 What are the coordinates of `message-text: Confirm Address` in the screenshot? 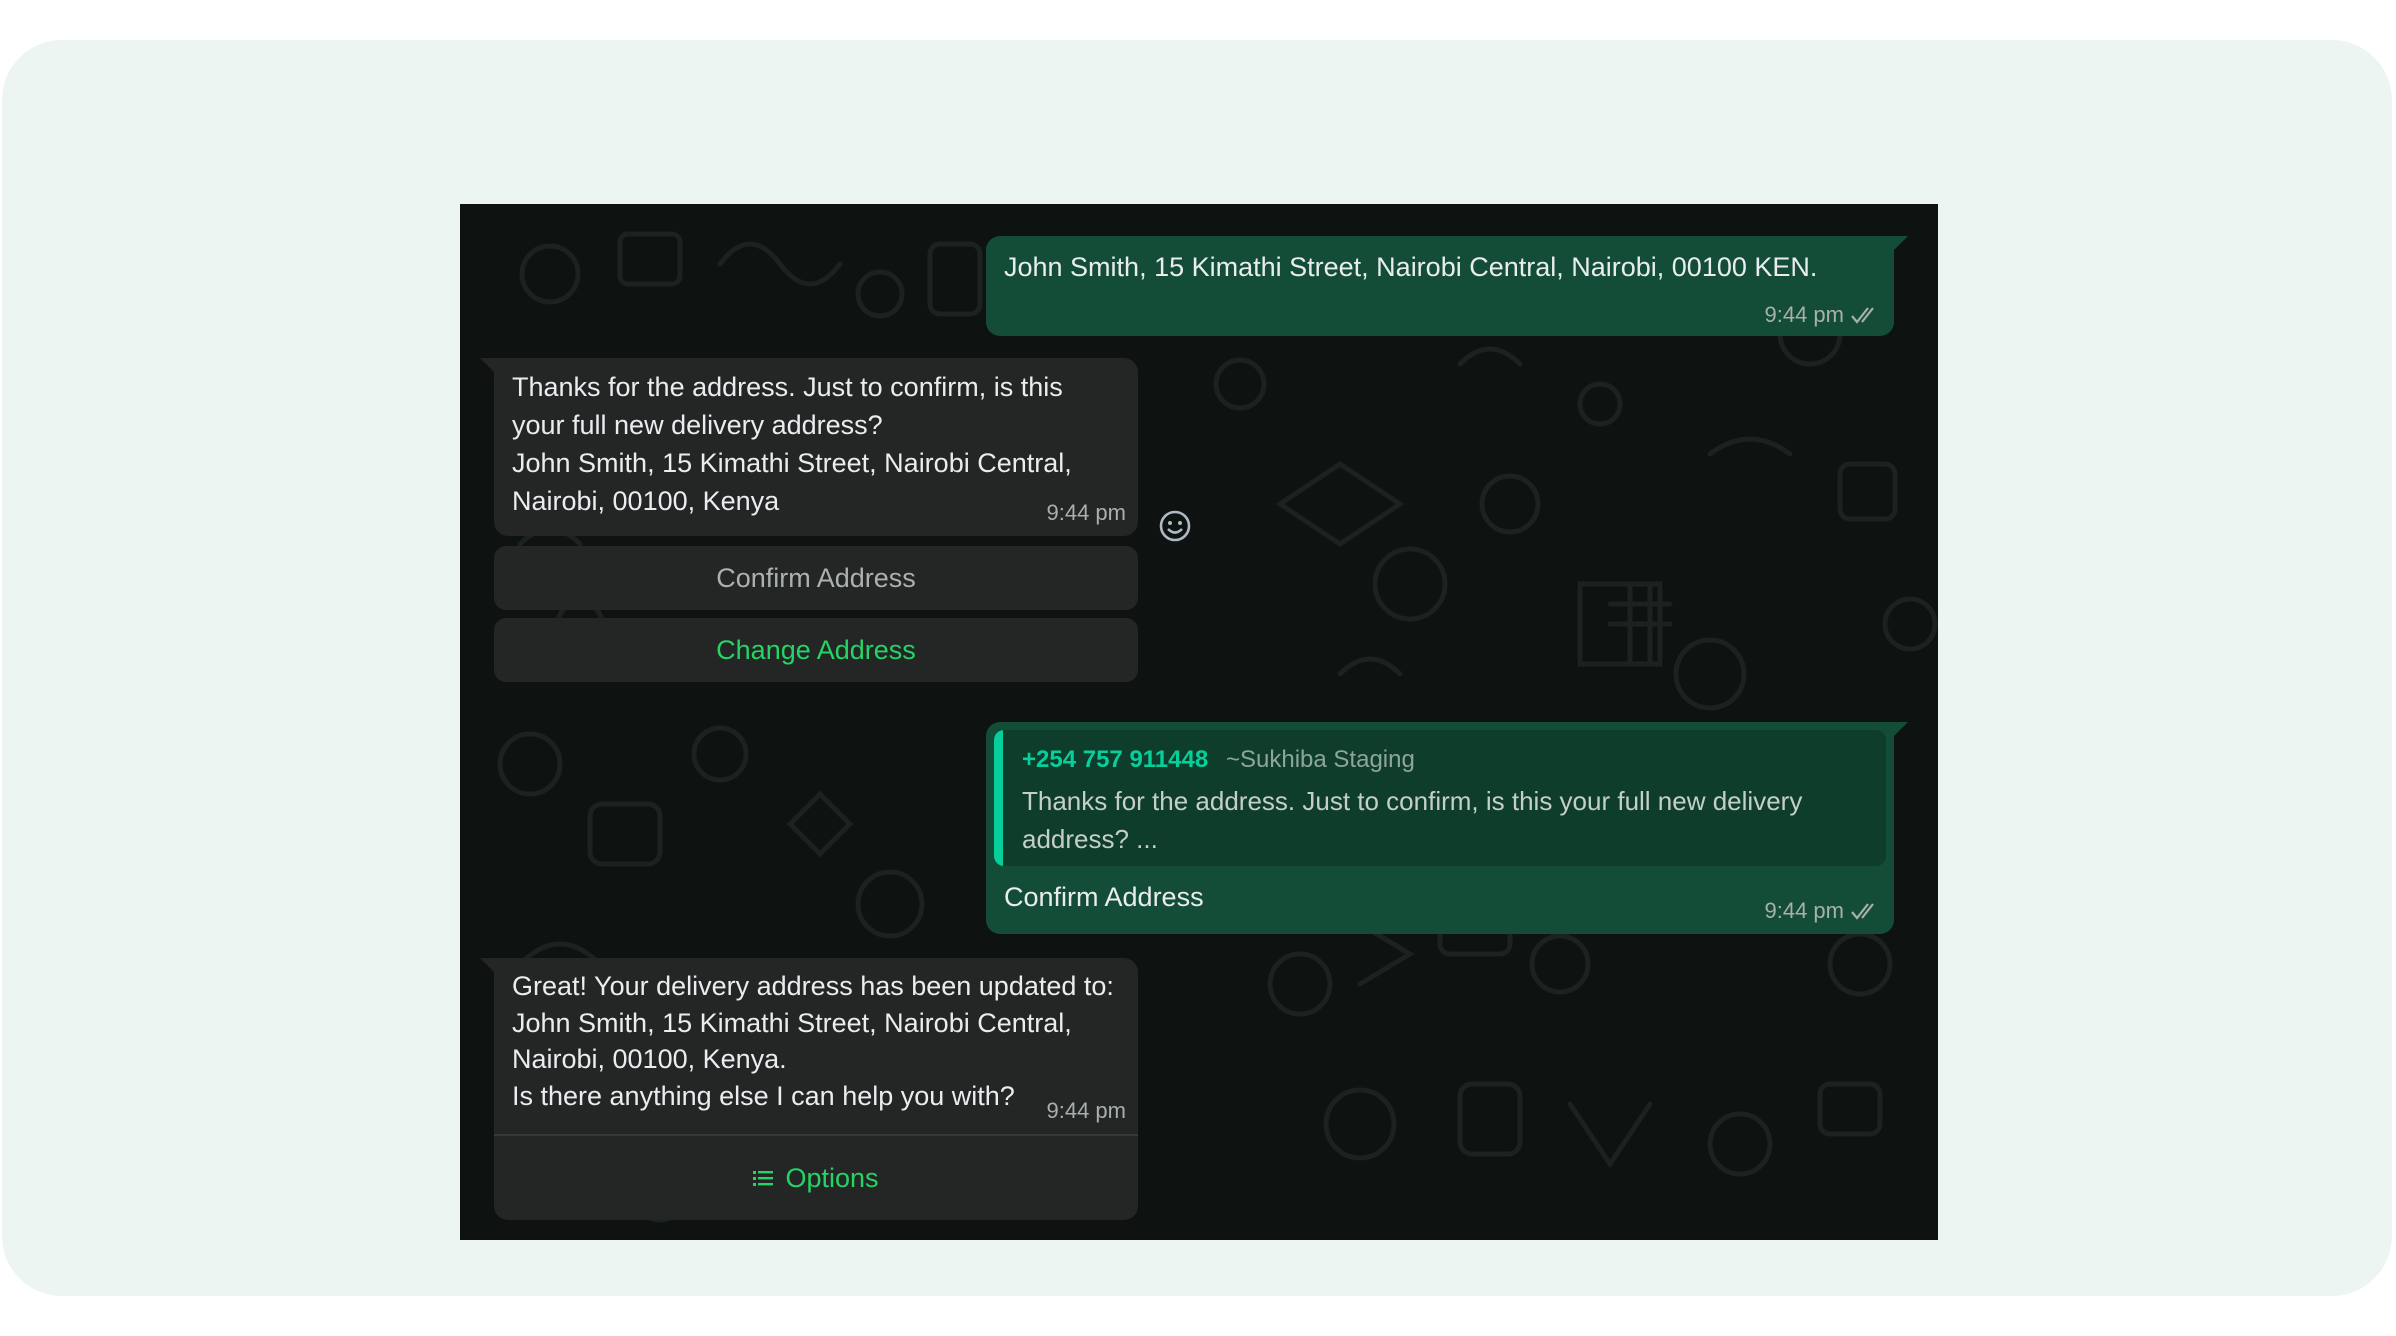 It's located at (1104, 897).